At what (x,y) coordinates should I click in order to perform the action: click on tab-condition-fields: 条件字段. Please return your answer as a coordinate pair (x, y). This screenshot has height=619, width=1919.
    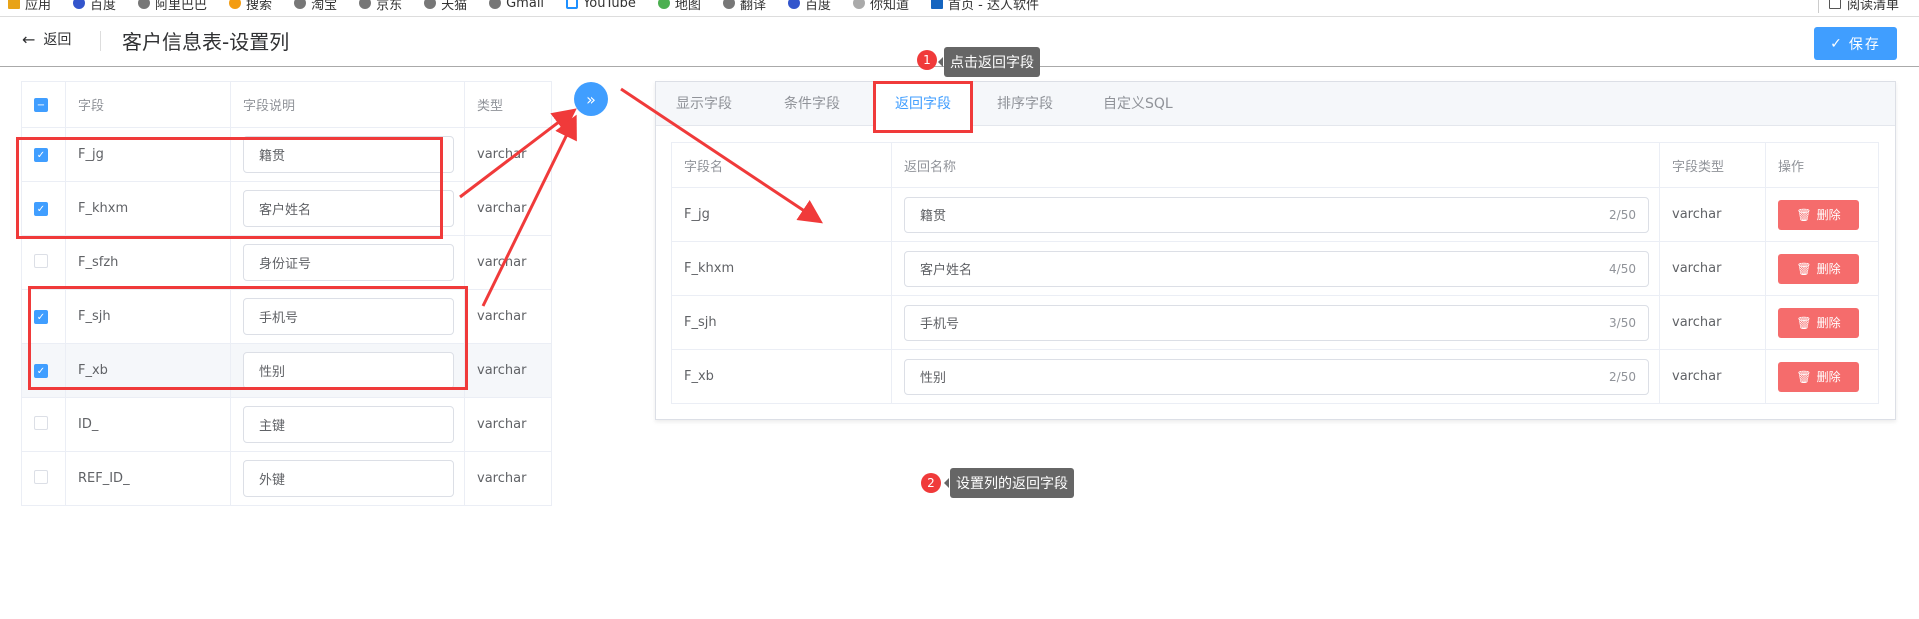
    Looking at the image, I should click on (812, 104).